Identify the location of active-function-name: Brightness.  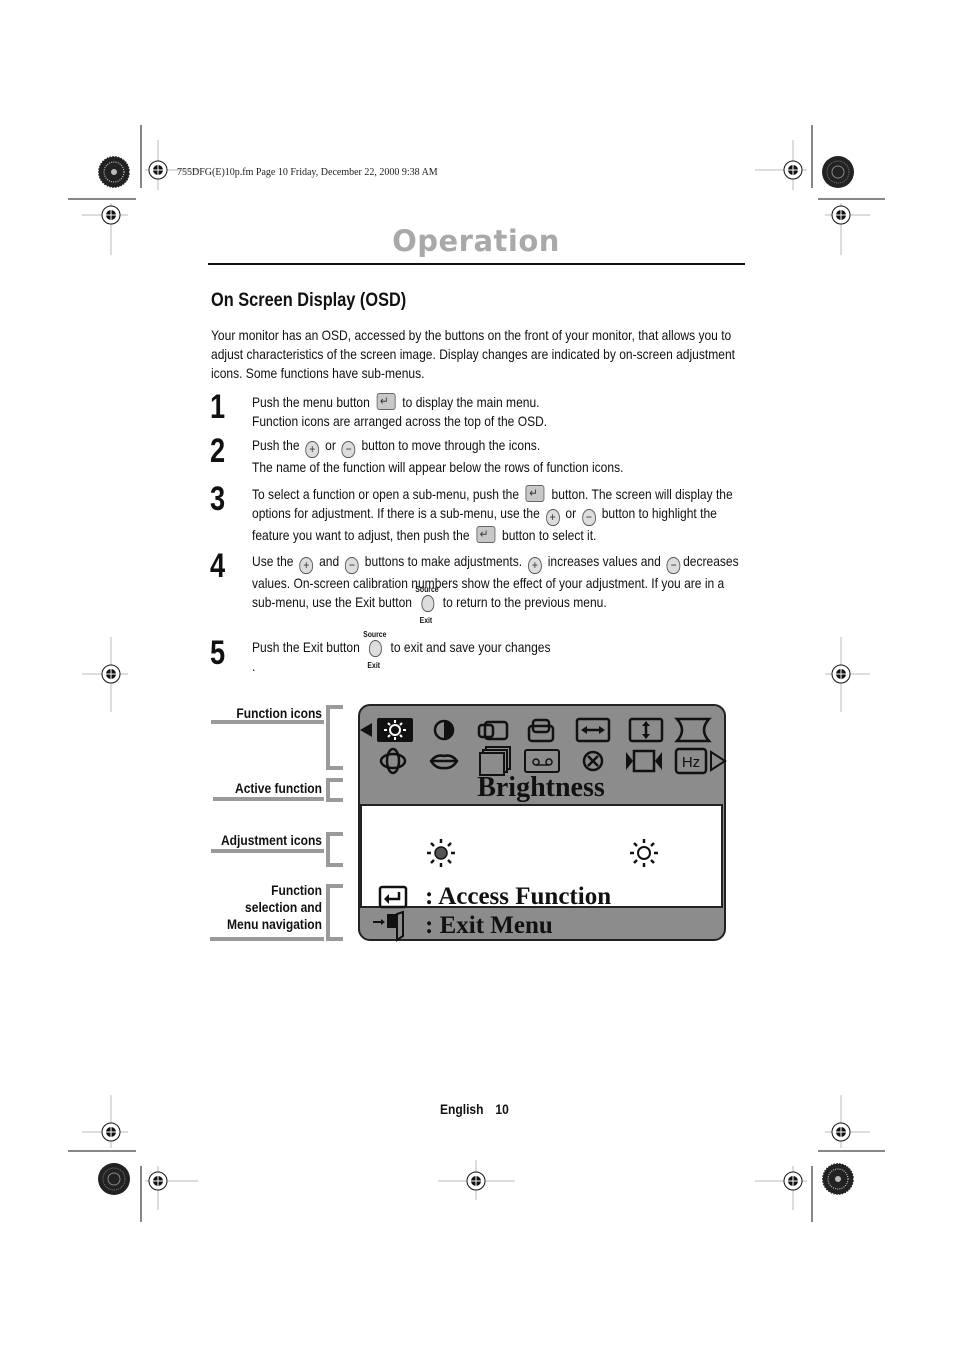
(541, 787).